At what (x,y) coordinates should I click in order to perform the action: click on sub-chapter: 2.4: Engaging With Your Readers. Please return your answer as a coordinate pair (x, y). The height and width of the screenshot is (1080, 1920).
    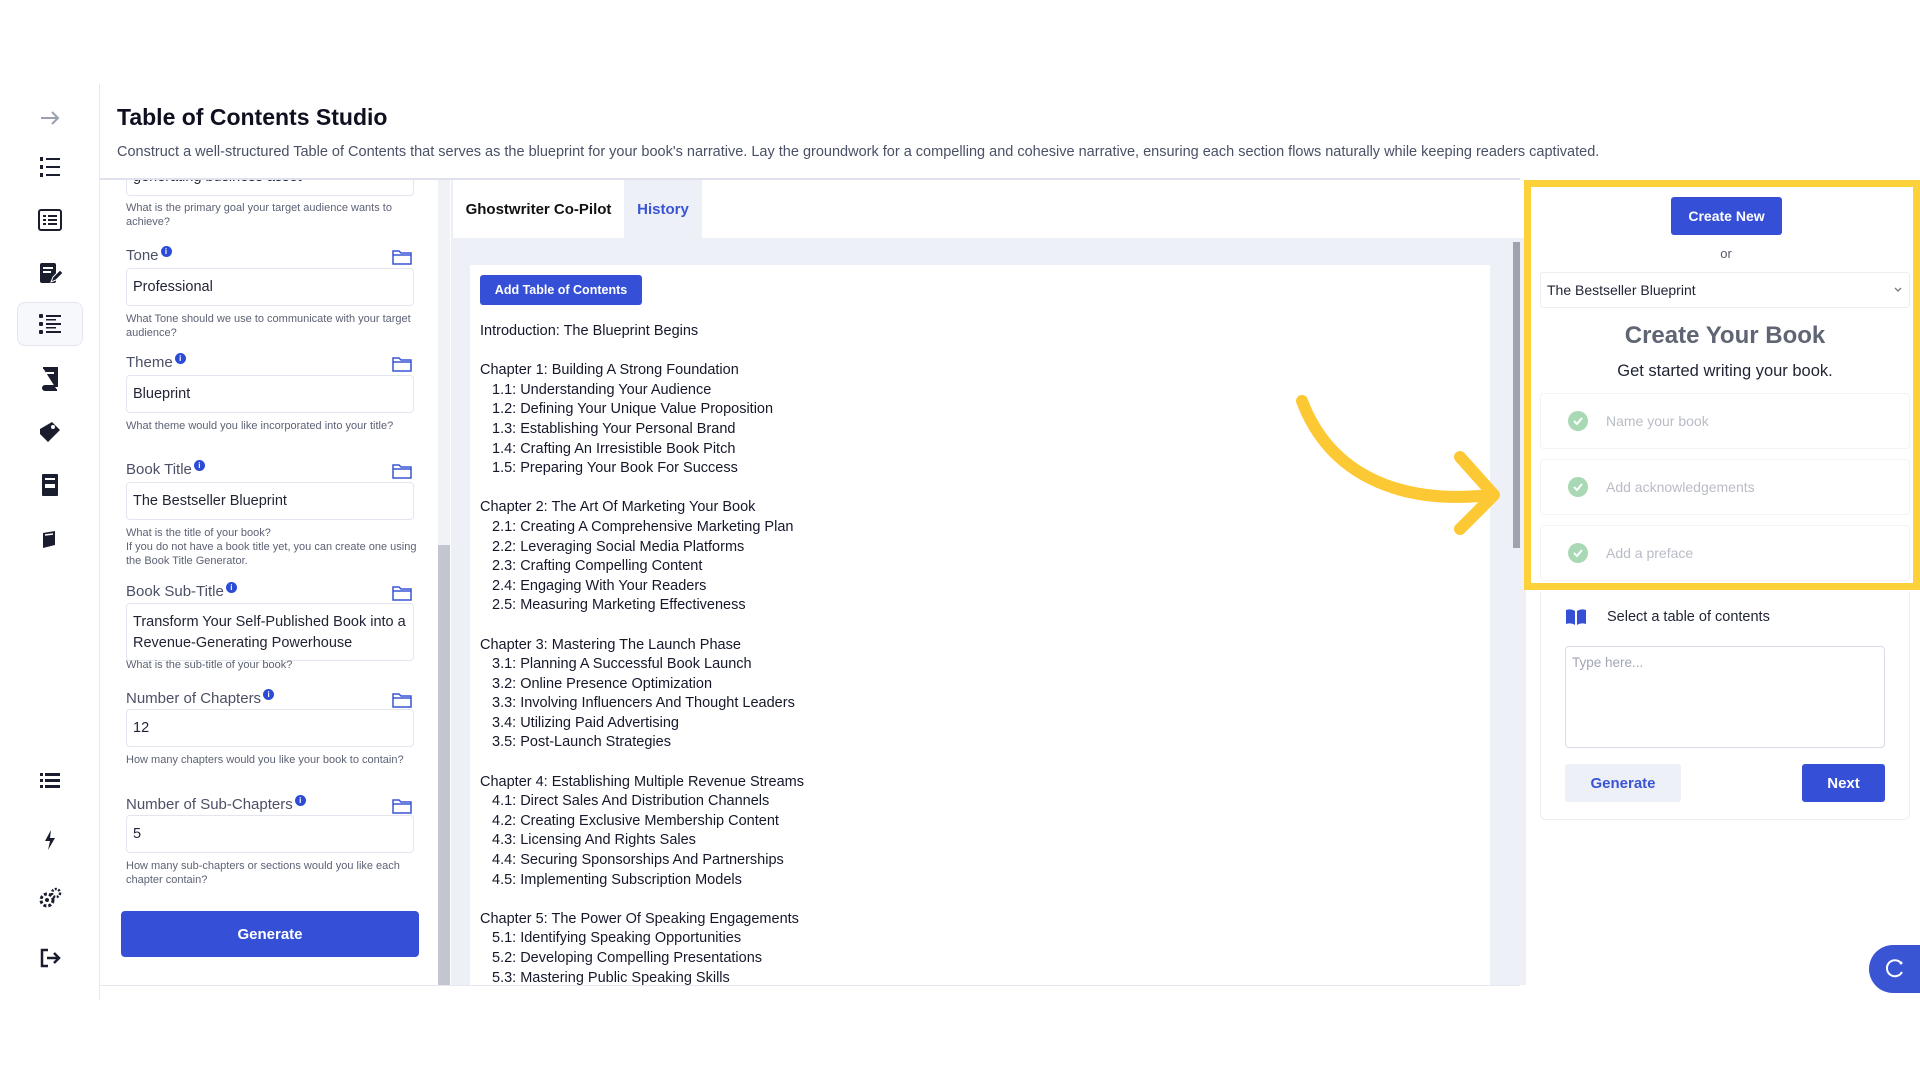
    Looking at the image, I should click on (599, 585).